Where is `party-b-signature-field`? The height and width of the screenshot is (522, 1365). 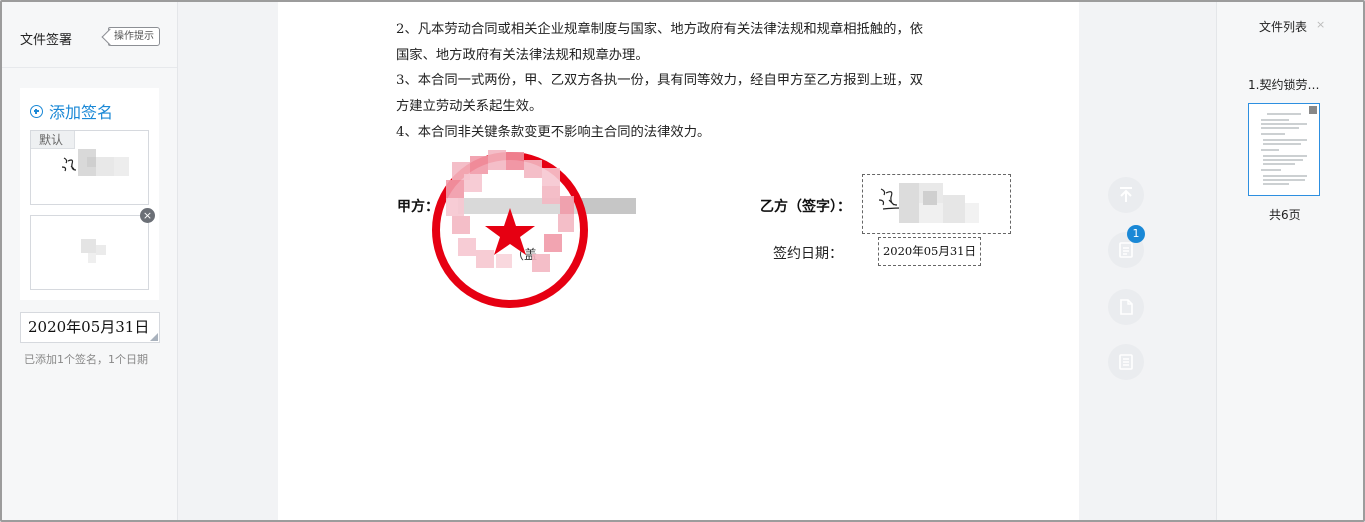 party-b-signature-field is located at coordinates (936, 204).